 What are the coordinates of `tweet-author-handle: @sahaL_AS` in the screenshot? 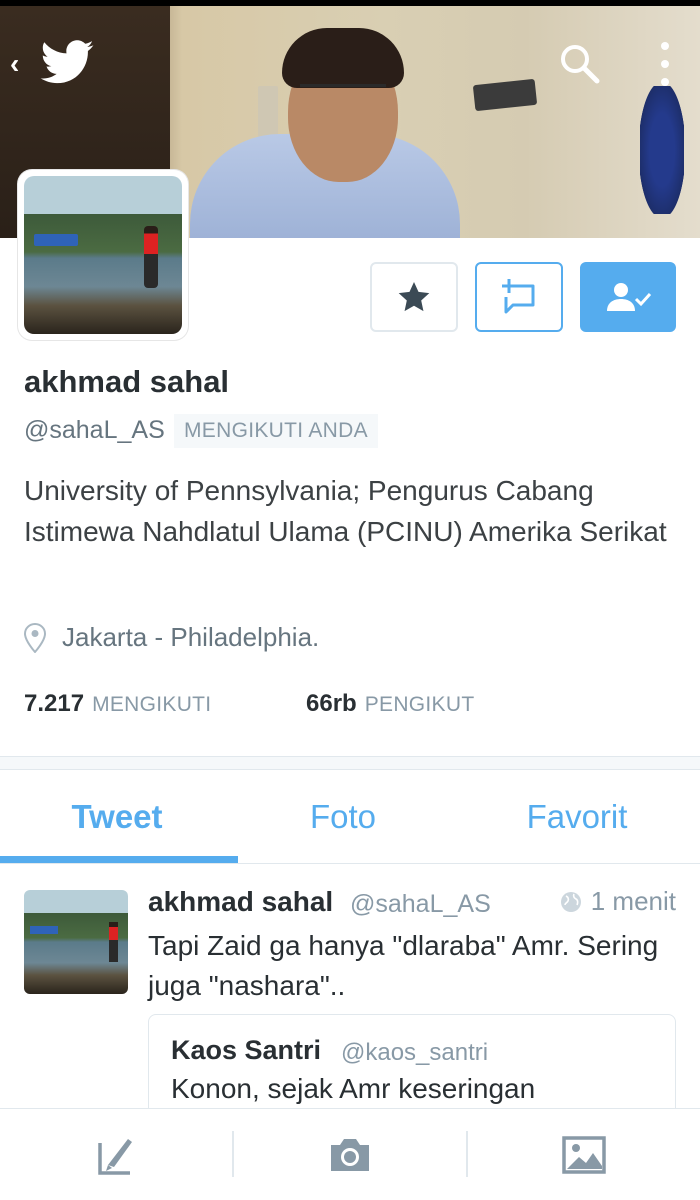 It's located at (420, 904).